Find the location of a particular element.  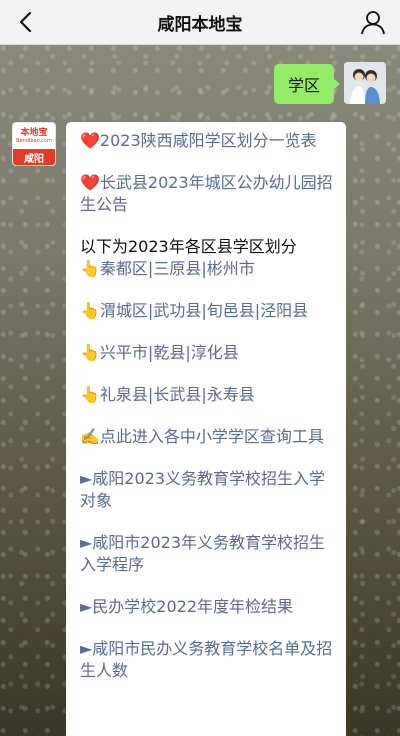

bot-avatar: 本地宝 Bendibao.com 咸阳 is located at coordinates (34, 144).